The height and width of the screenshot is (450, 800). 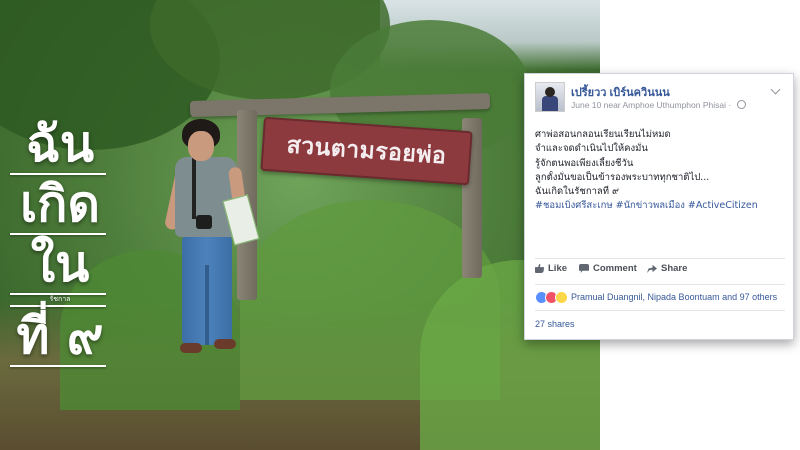 I want to click on like-label: Like, so click(x=558, y=268).